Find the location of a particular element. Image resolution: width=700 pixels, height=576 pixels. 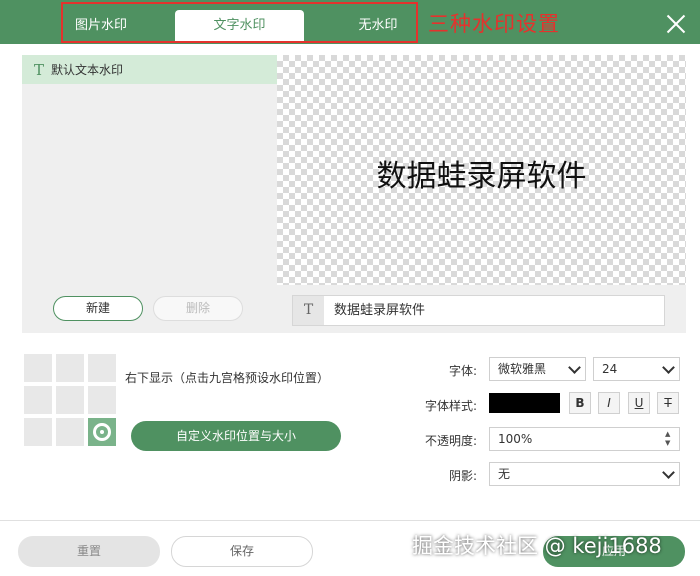

font-size-value: 24 is located at coordinates (610, 369).